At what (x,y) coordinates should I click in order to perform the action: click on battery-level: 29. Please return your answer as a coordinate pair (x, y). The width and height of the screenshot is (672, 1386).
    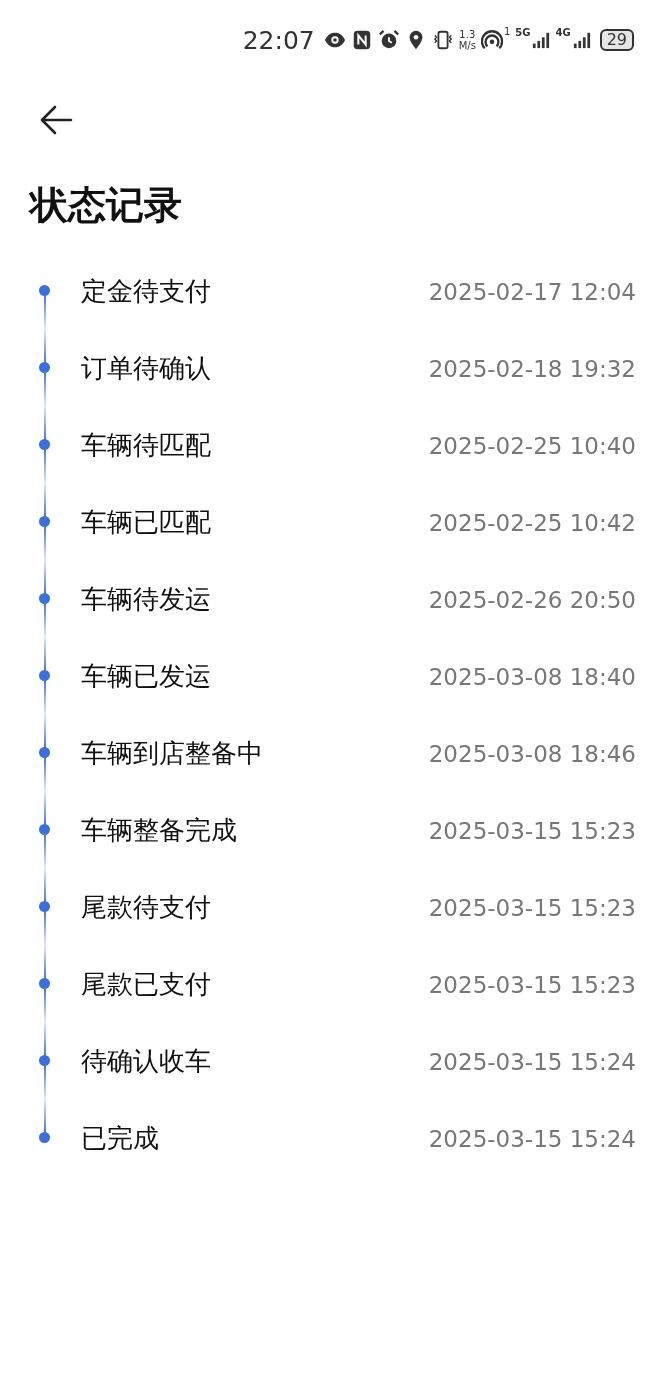
    Looking at the image, I should click on (616, 40).